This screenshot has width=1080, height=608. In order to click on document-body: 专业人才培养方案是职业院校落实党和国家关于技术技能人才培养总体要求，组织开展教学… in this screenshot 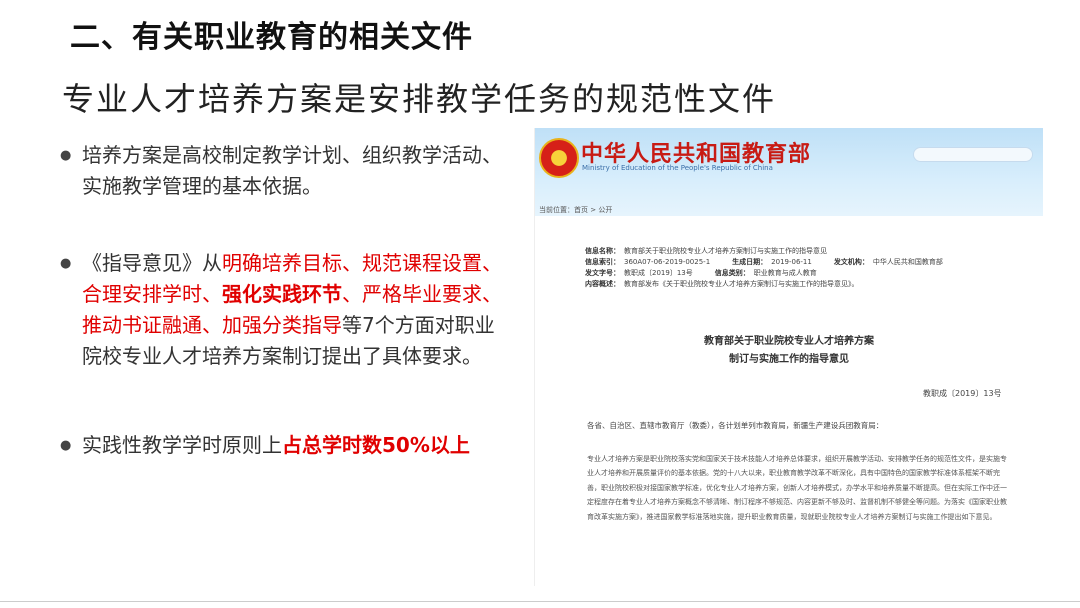, I will do `click(797, 488)`.